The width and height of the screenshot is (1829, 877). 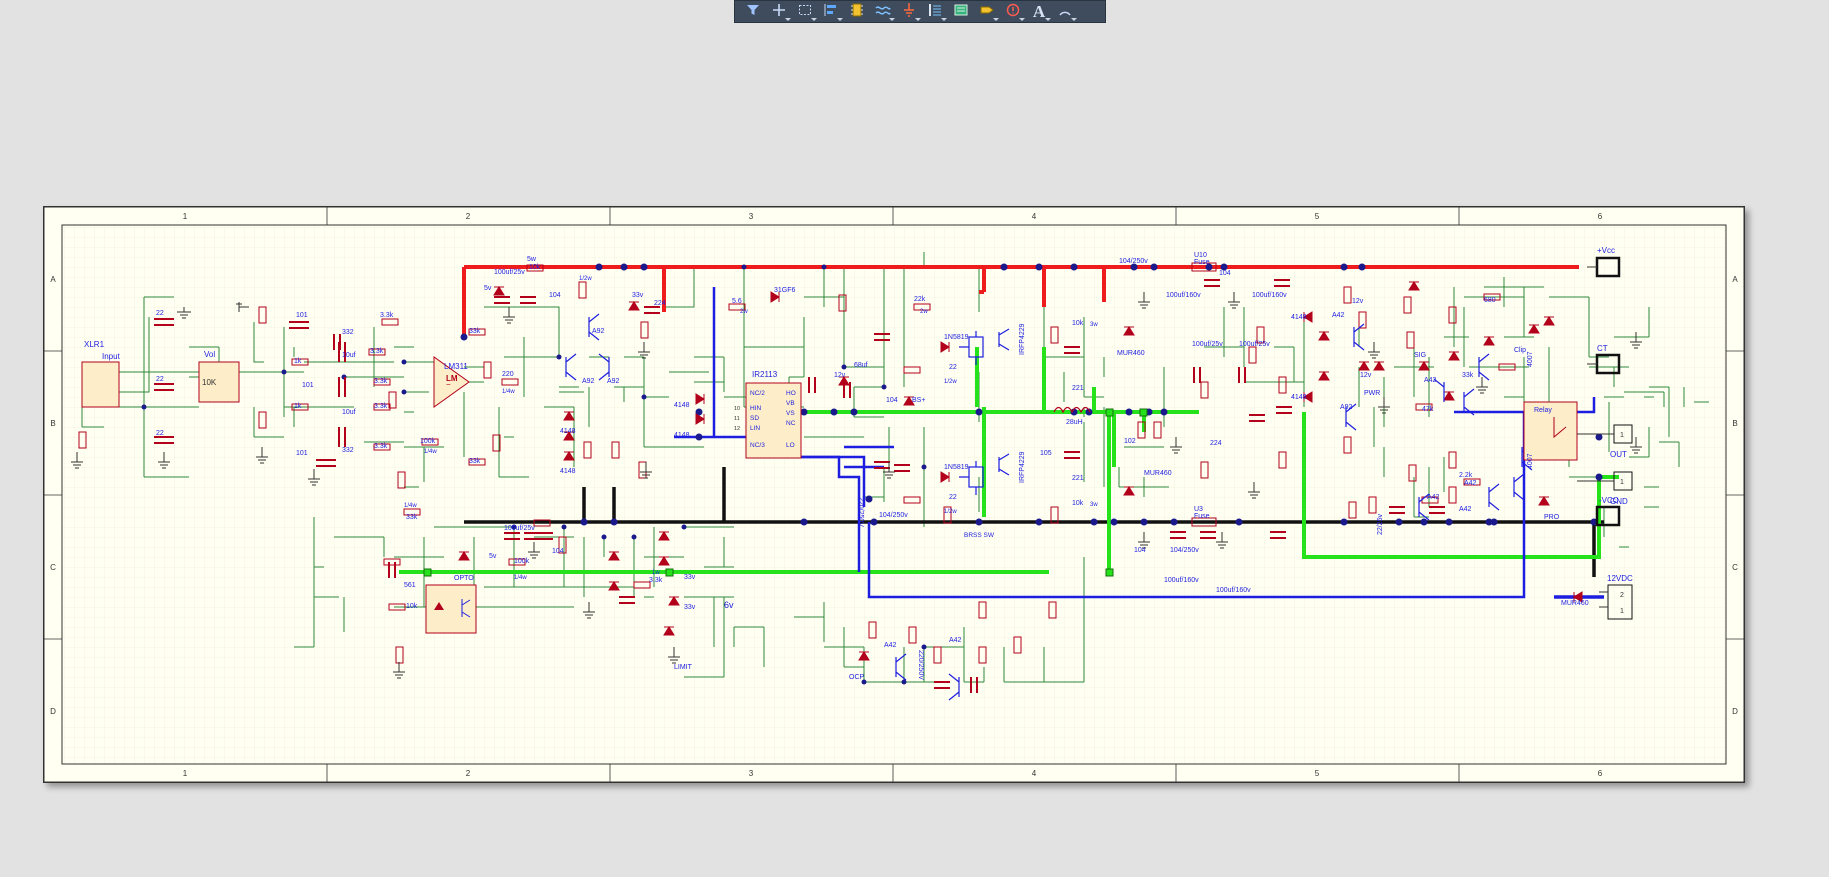 I want to click on port-12vdc-pin2: 2, so click(x=1622, y=595).